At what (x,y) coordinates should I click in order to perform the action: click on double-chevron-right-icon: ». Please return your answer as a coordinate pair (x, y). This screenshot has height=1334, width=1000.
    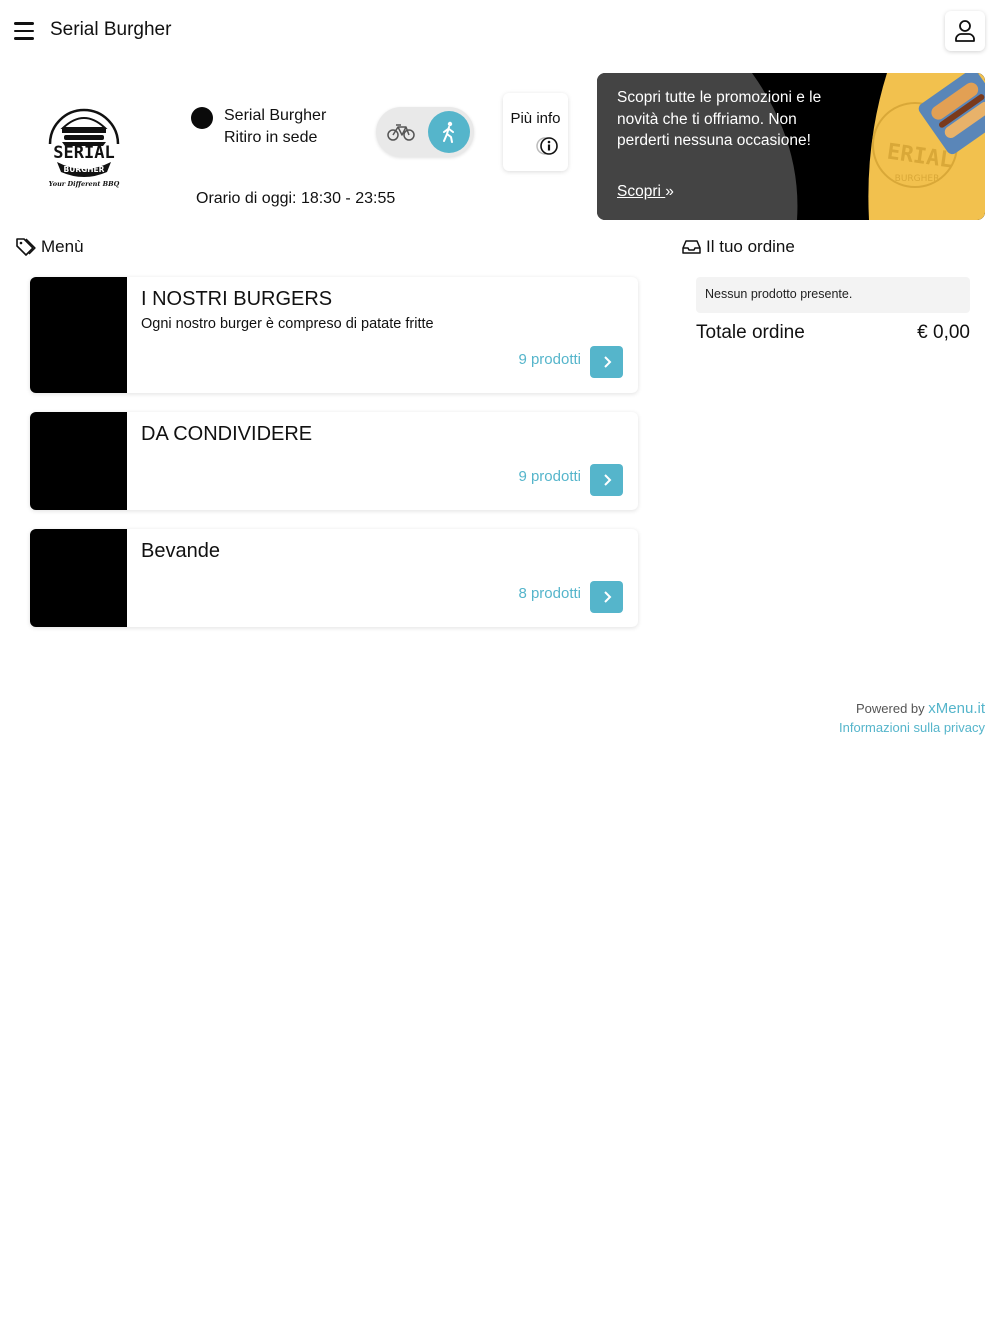
    Looking at the image, I should click on (669, 191).